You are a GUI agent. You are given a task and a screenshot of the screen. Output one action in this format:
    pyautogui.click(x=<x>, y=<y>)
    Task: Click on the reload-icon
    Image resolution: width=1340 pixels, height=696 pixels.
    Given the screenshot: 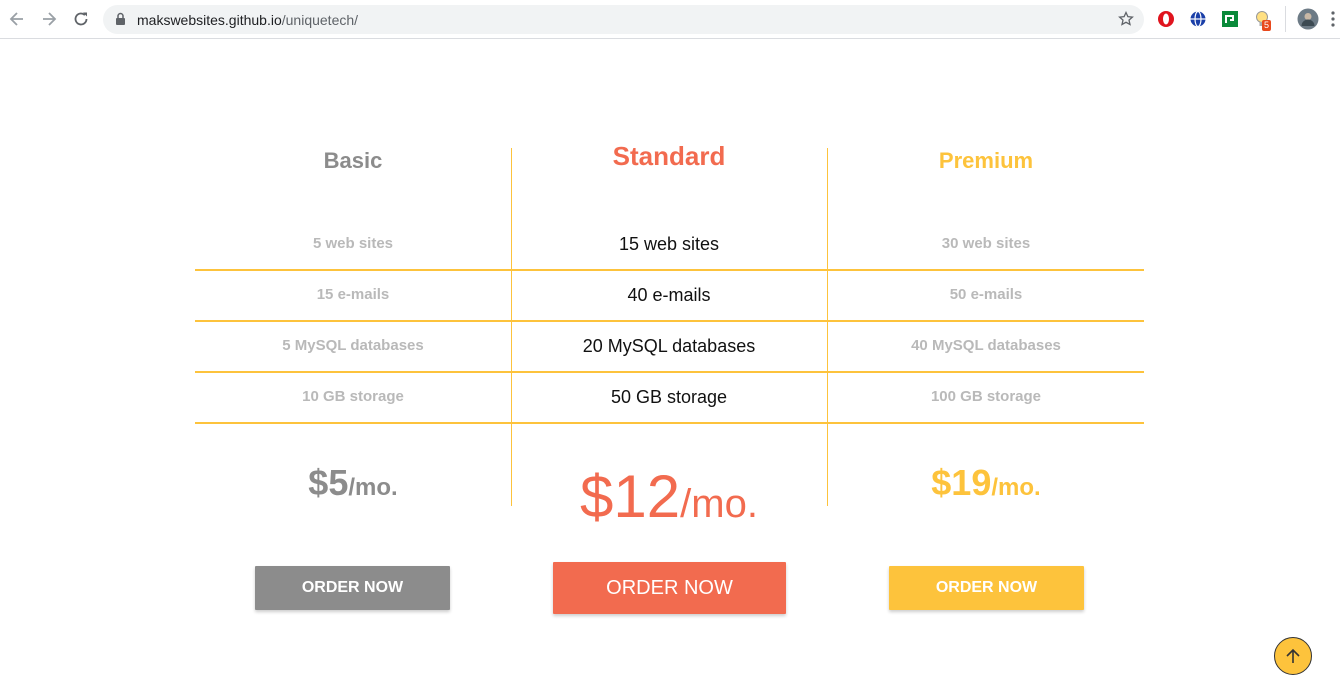 What is the action you would take?
    pyautogui.click(x=81, y=19)
    